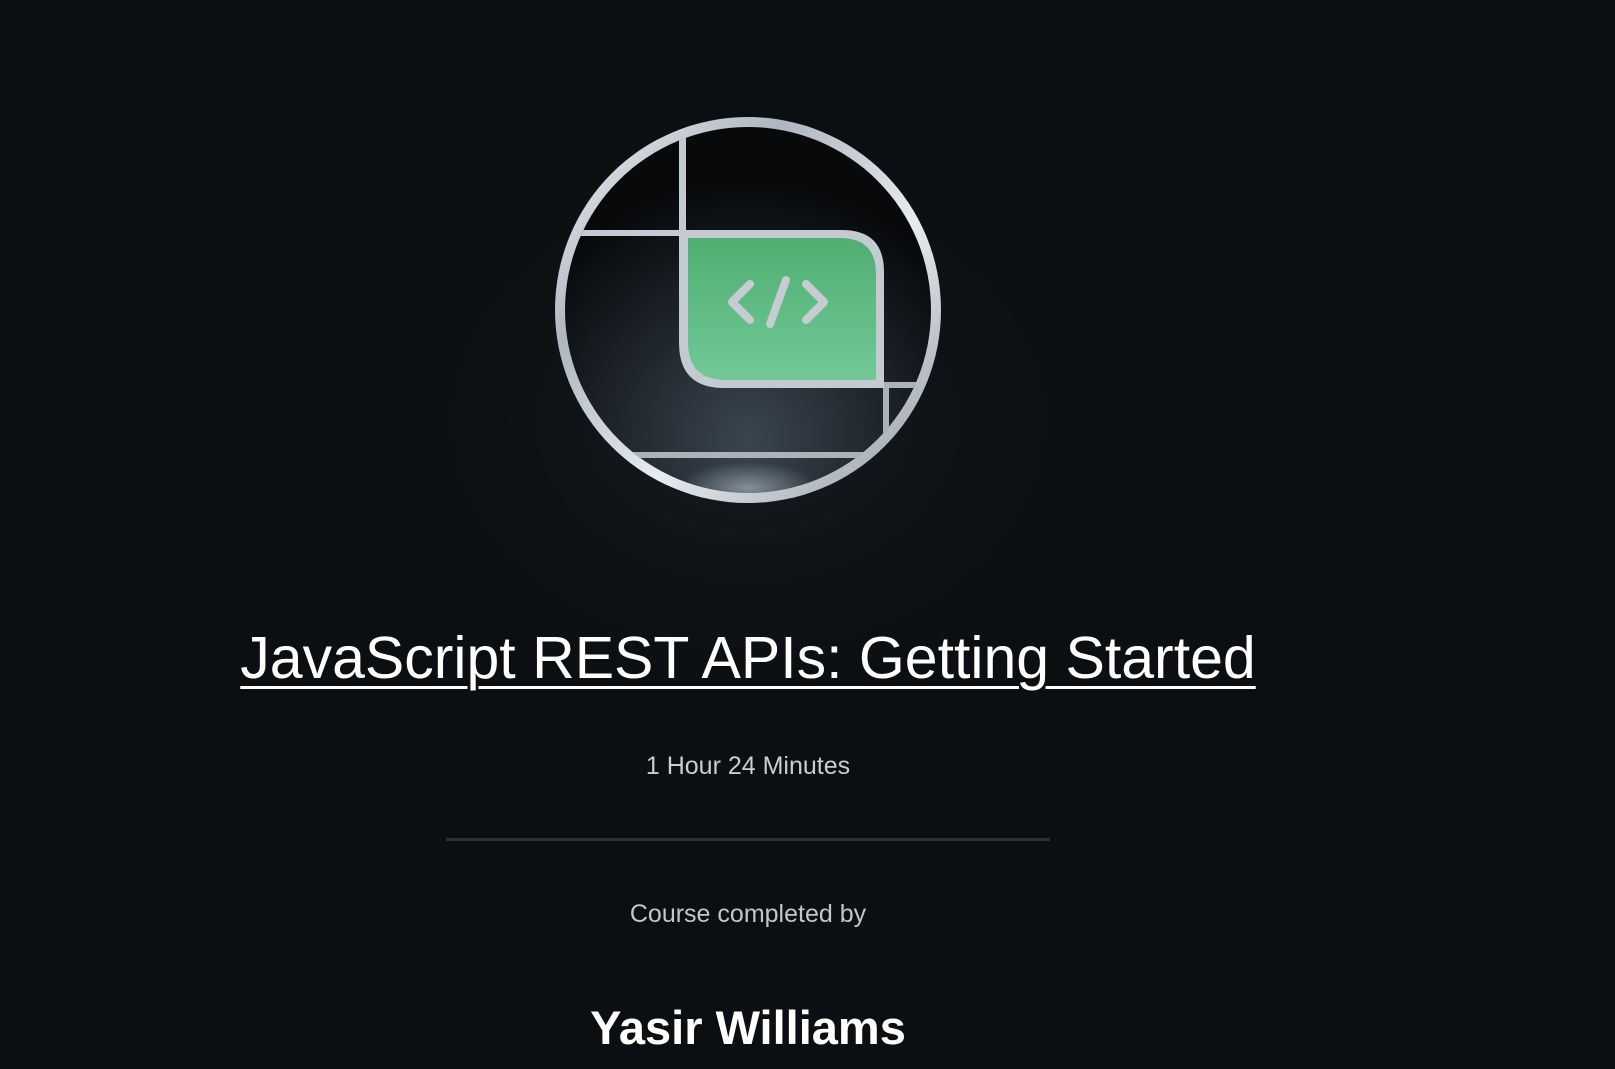 The image size is (1615, 1069). I want to click on course-duration: 1 Hour 24 Minutes, so click(748, 766).